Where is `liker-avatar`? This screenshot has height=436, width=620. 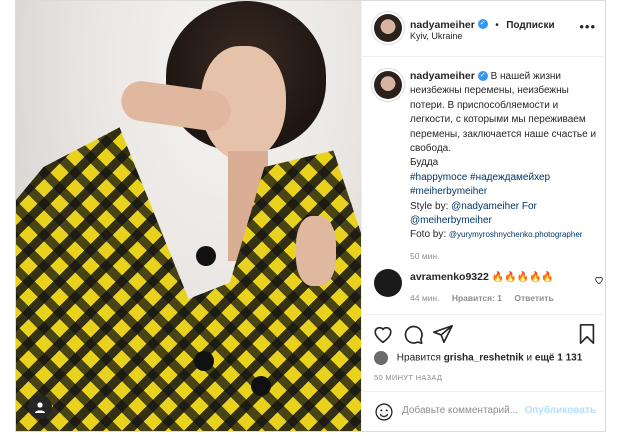 liker-avatar is located at coordinates (381, 358).